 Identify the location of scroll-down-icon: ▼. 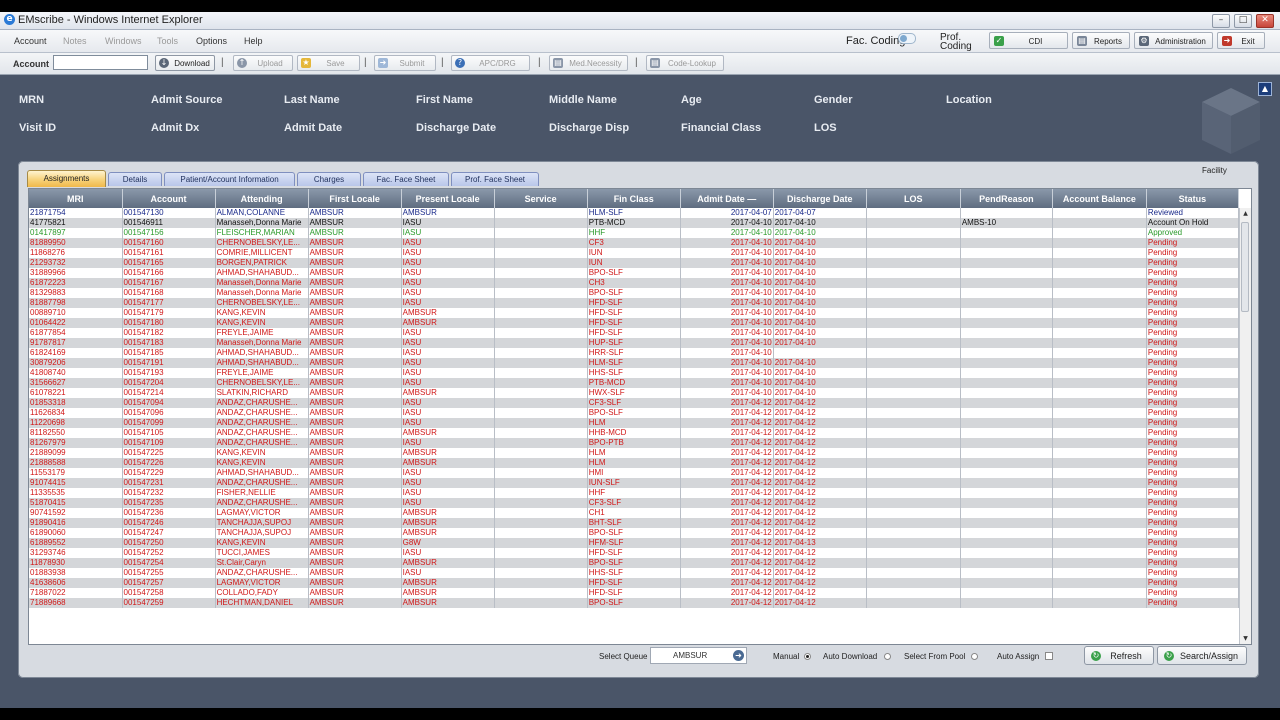
(1245, 638).